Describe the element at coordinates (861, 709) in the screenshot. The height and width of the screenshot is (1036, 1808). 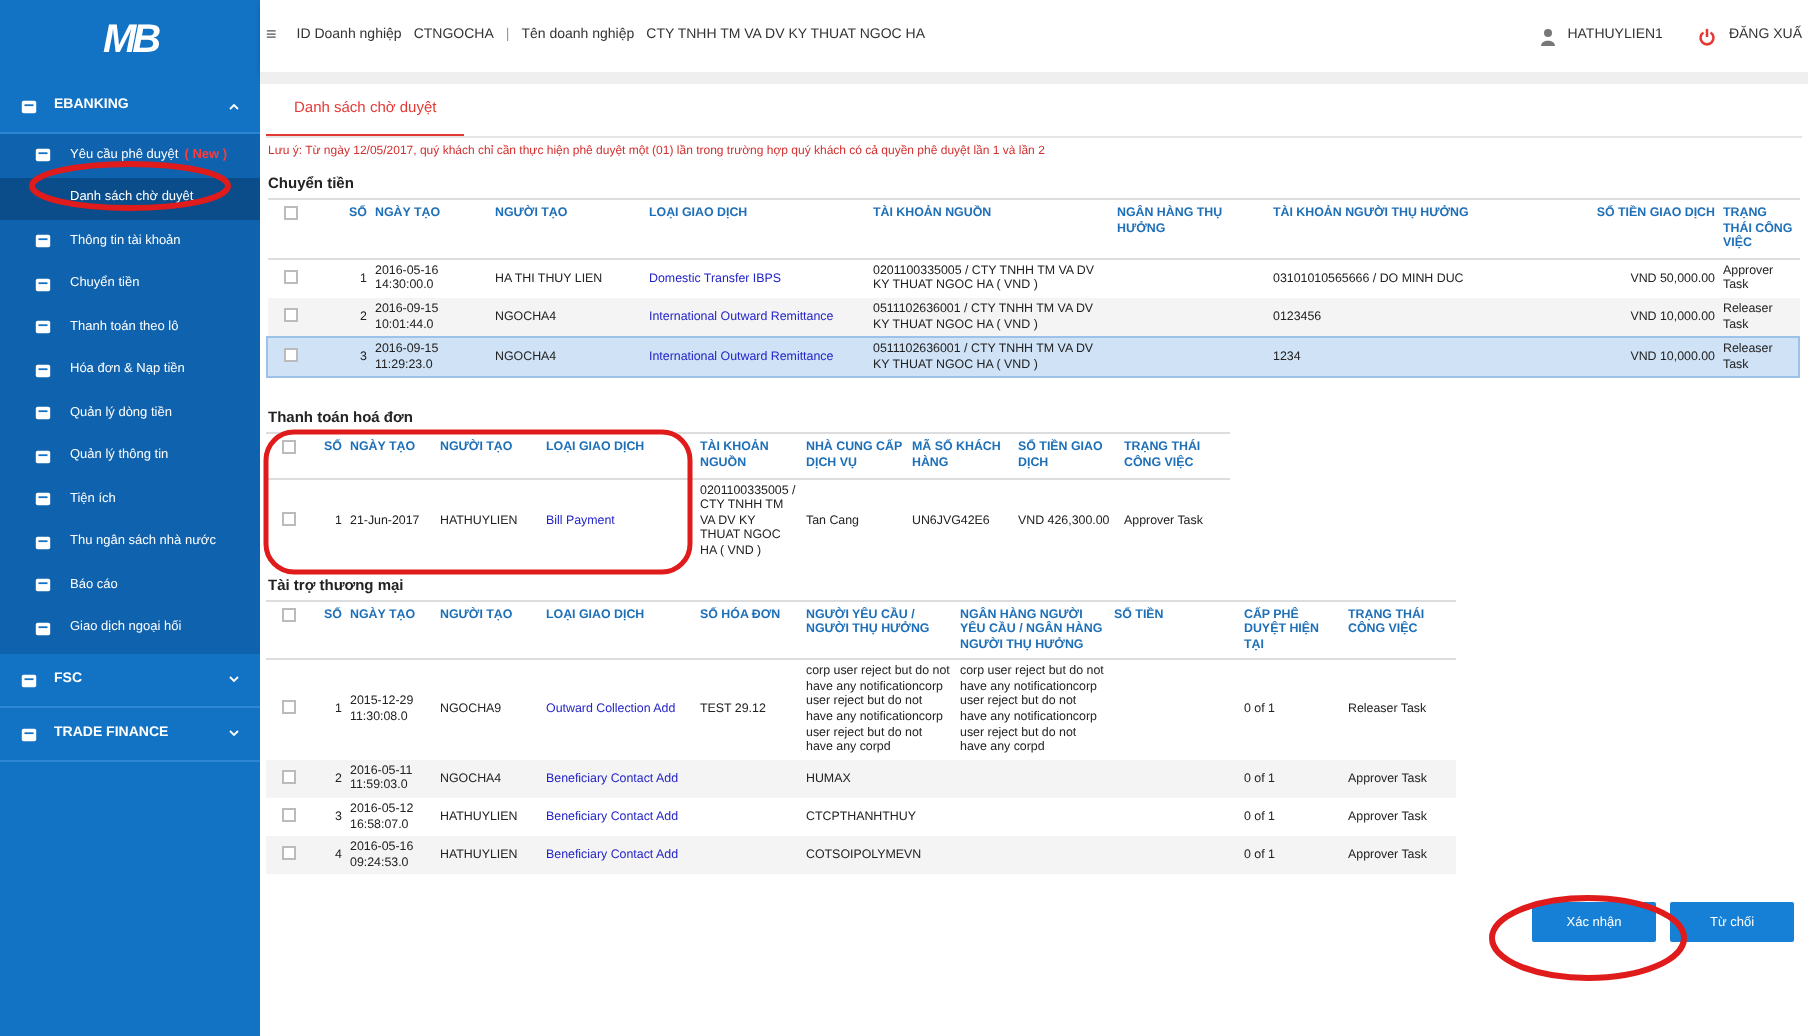
I see `table-row` at that location.